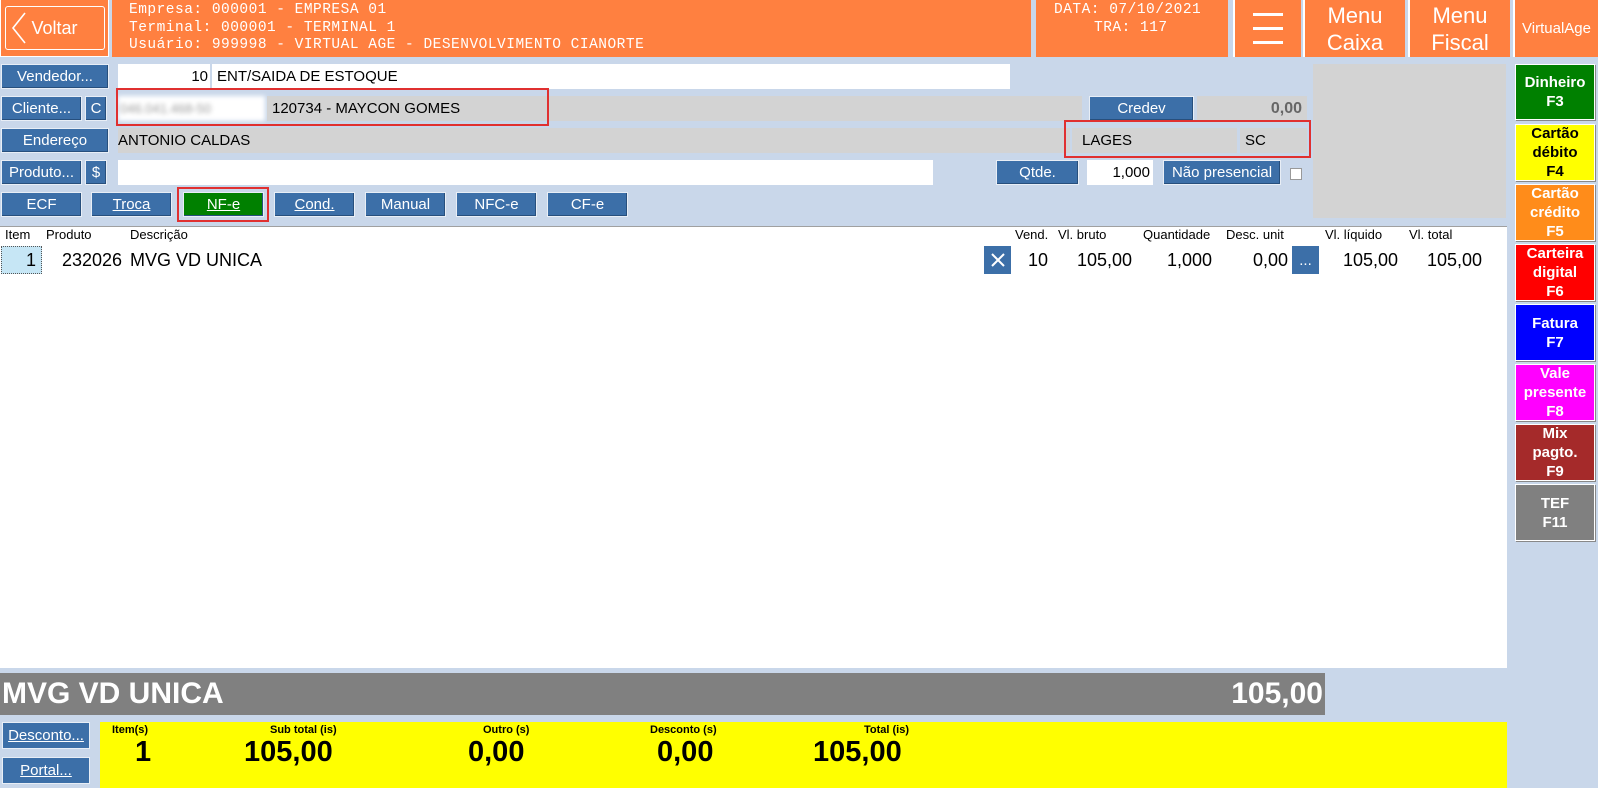 This screenshot has width=1598, height=788. I want to click on col-header-vl-bruto: Vl. bruto, so click(1082, 234).